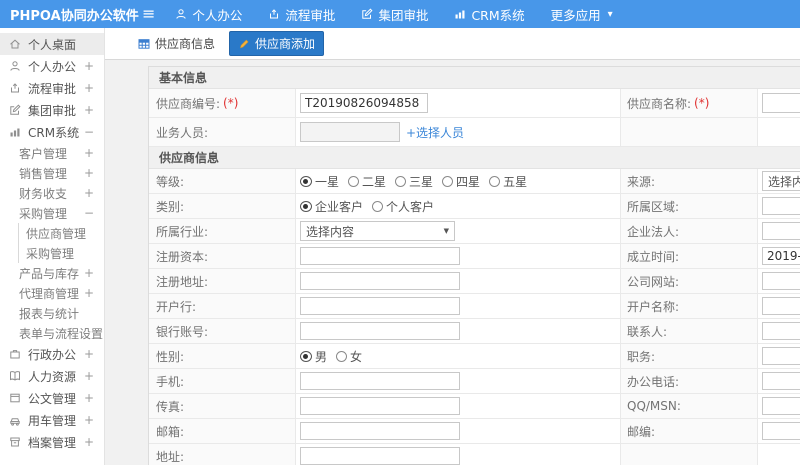 This screenshot has width=800, height=465. What do you see at coordinates (380, 256) in the screenshot?
I see `registered-capital-input` at bounding box center [380, 256].